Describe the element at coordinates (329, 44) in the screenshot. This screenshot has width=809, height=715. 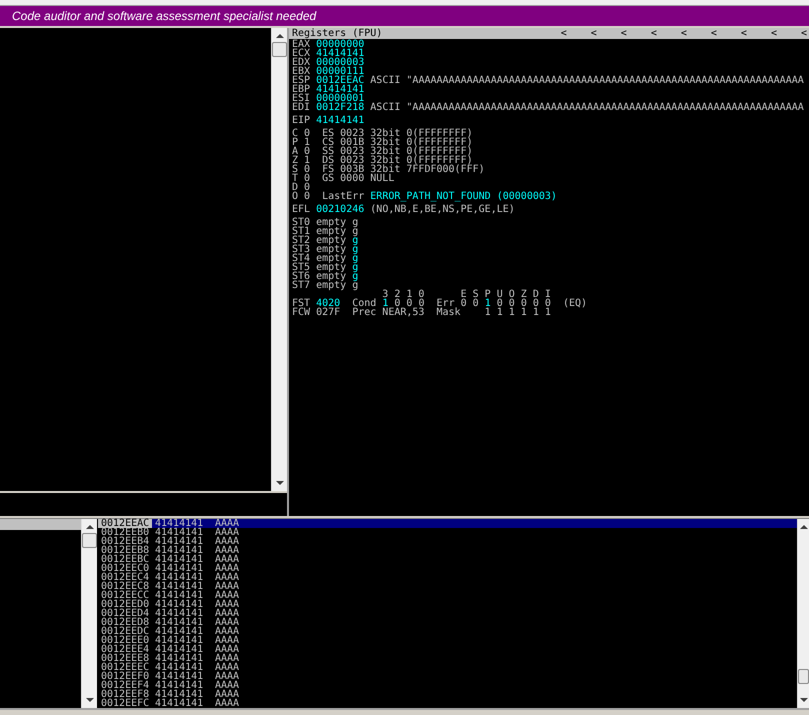
I see `register-line: EAX 00000000` at that location.